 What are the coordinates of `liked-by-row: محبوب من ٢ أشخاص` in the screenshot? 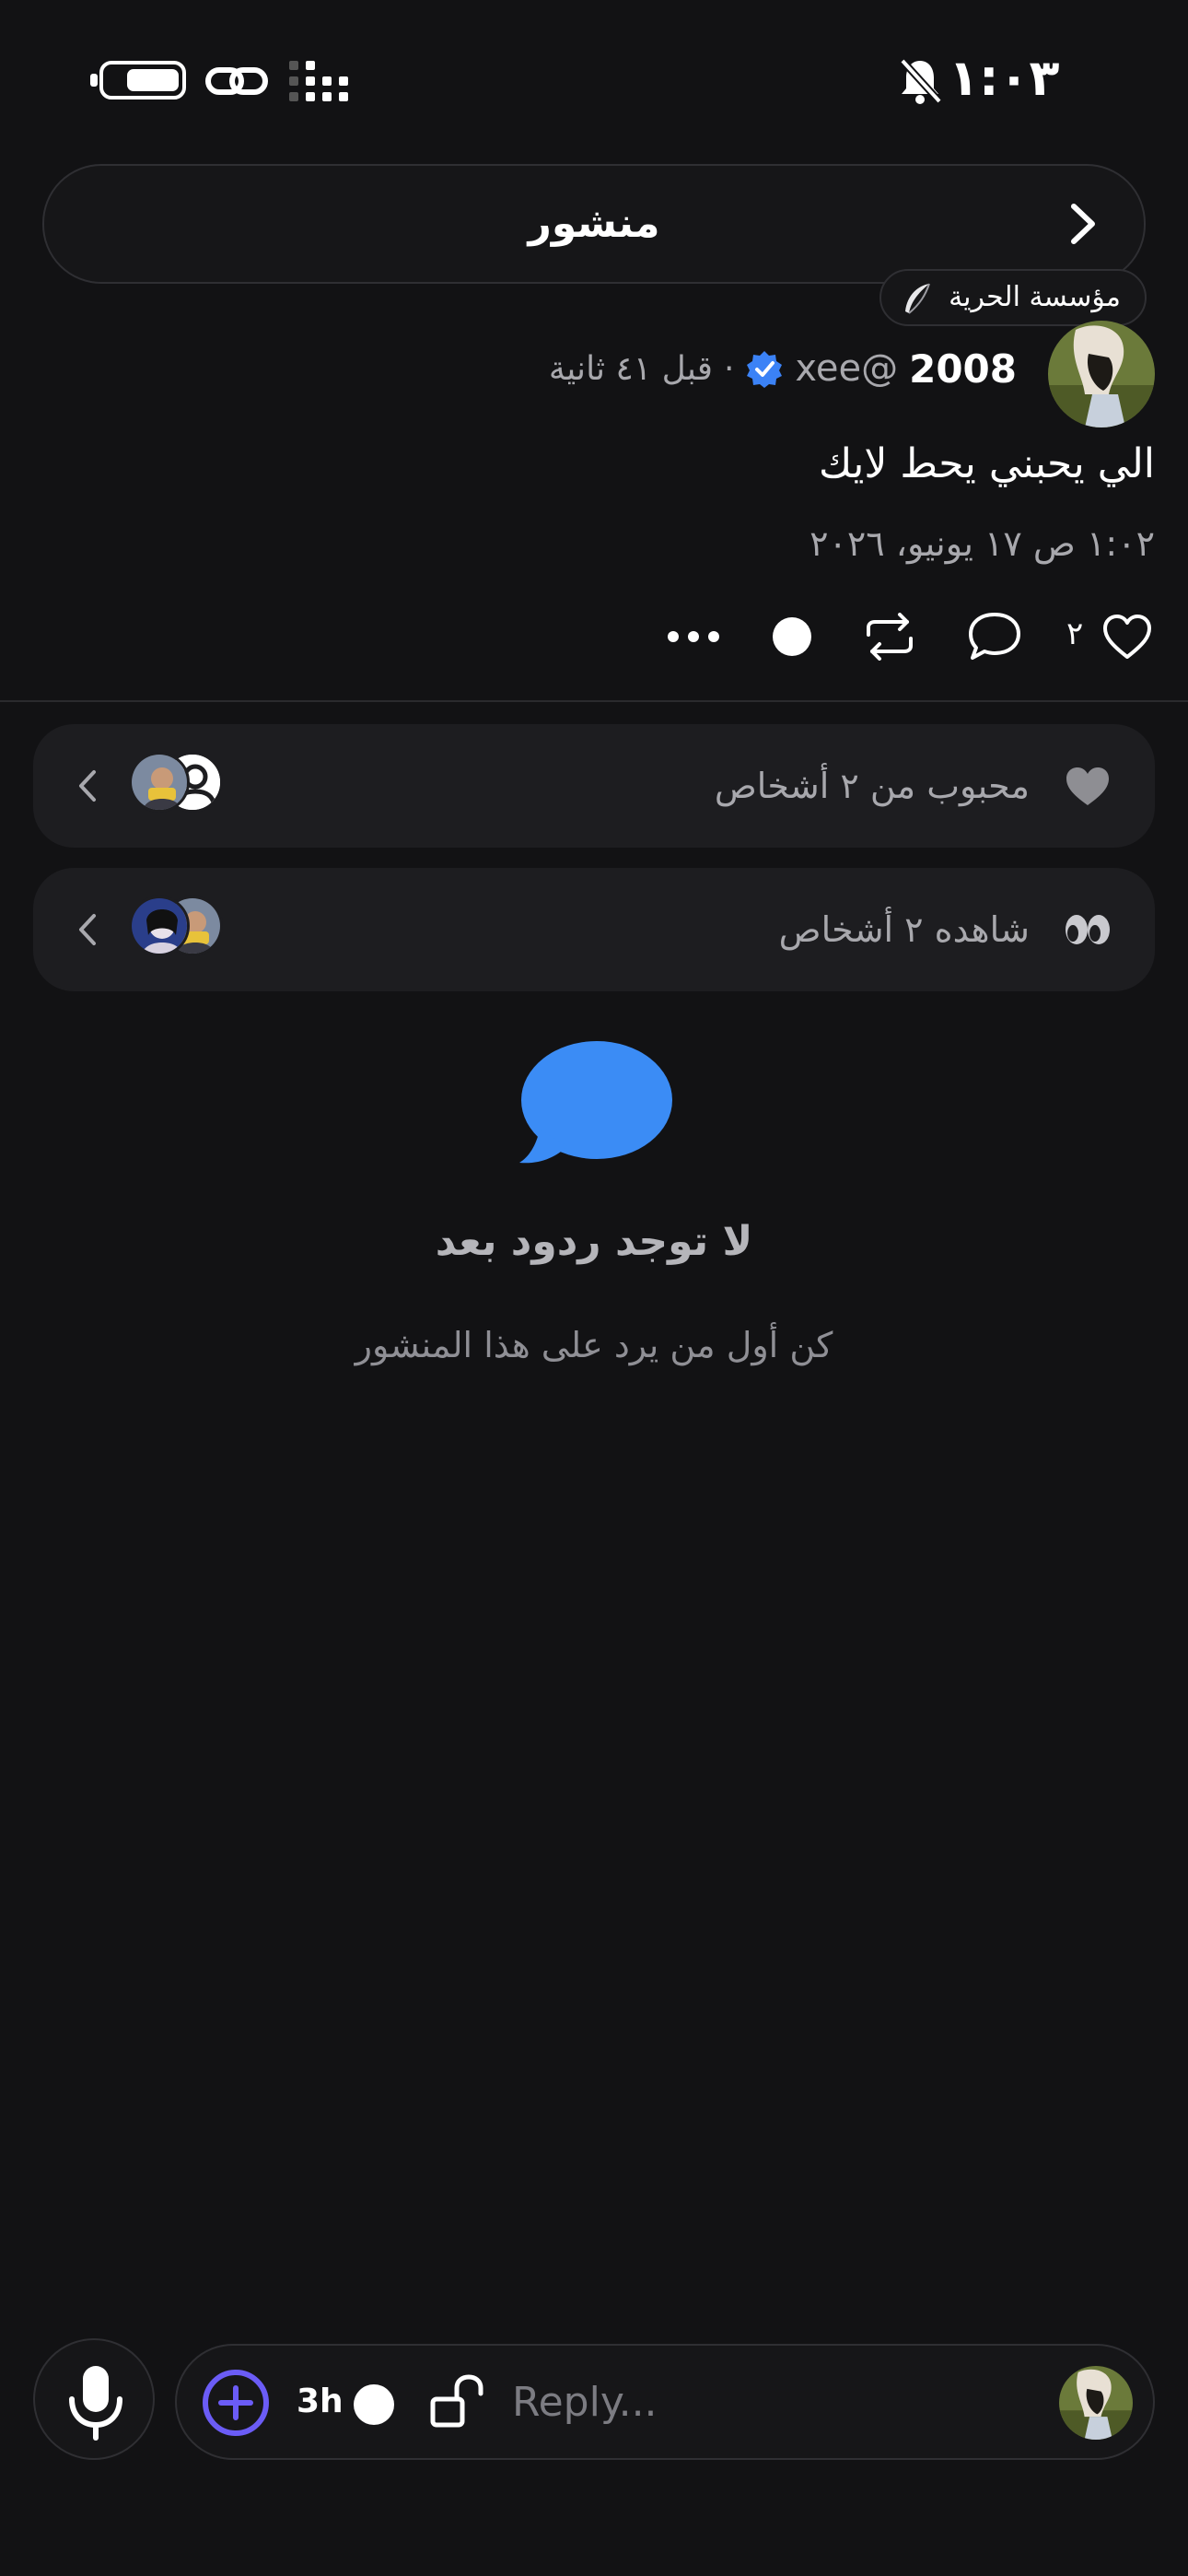 It's located at (594, 786).